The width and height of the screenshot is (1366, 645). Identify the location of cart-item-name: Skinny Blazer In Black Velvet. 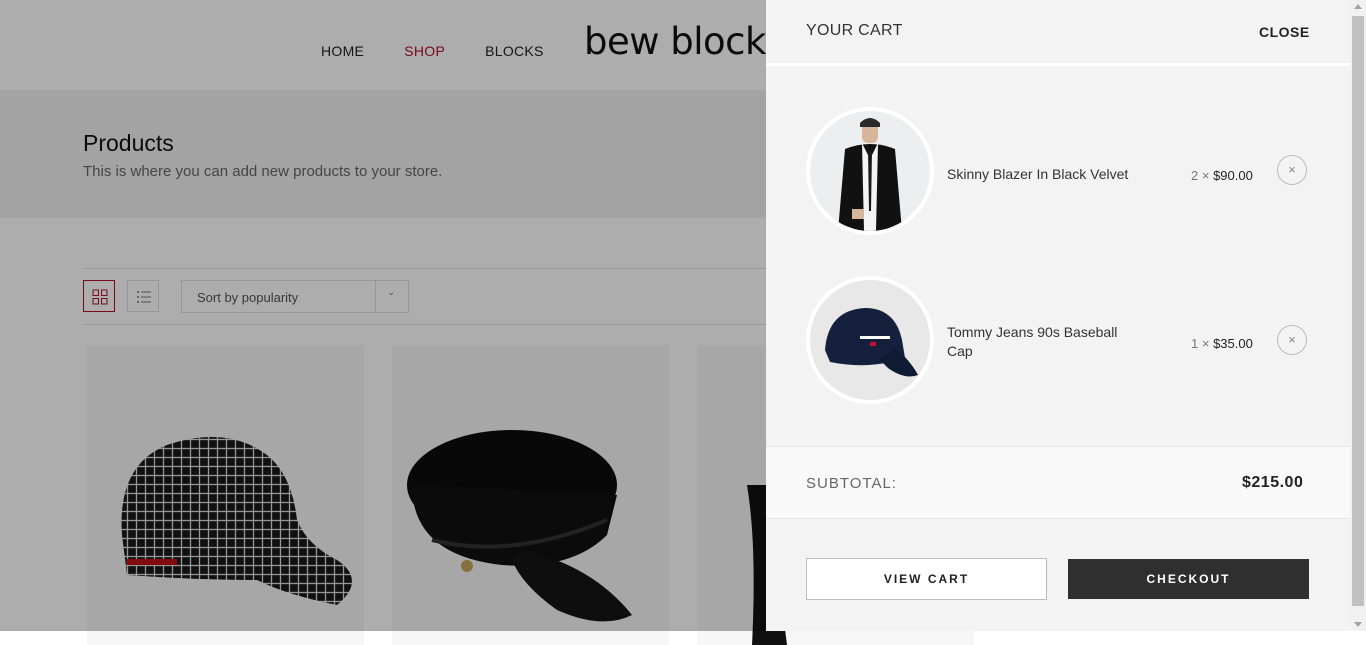
(1042, 174).